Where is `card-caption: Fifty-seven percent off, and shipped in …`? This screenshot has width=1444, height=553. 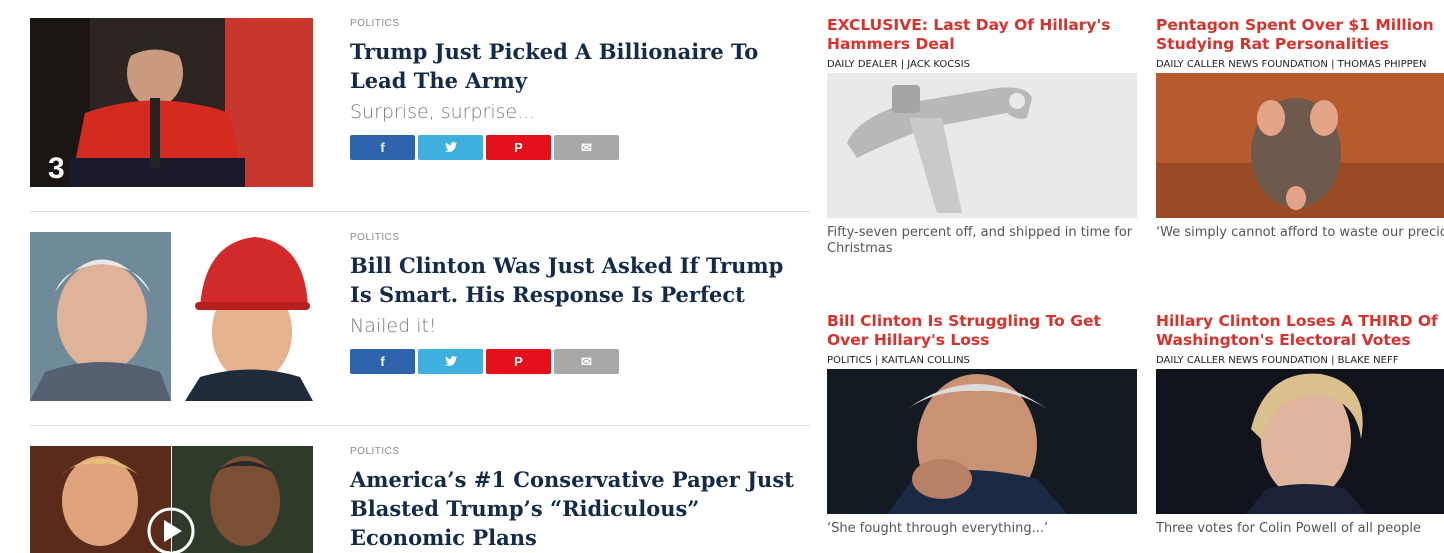 card-caption: Fifty-seven percent off, and shipped in … is located at coordinates (980, 240).